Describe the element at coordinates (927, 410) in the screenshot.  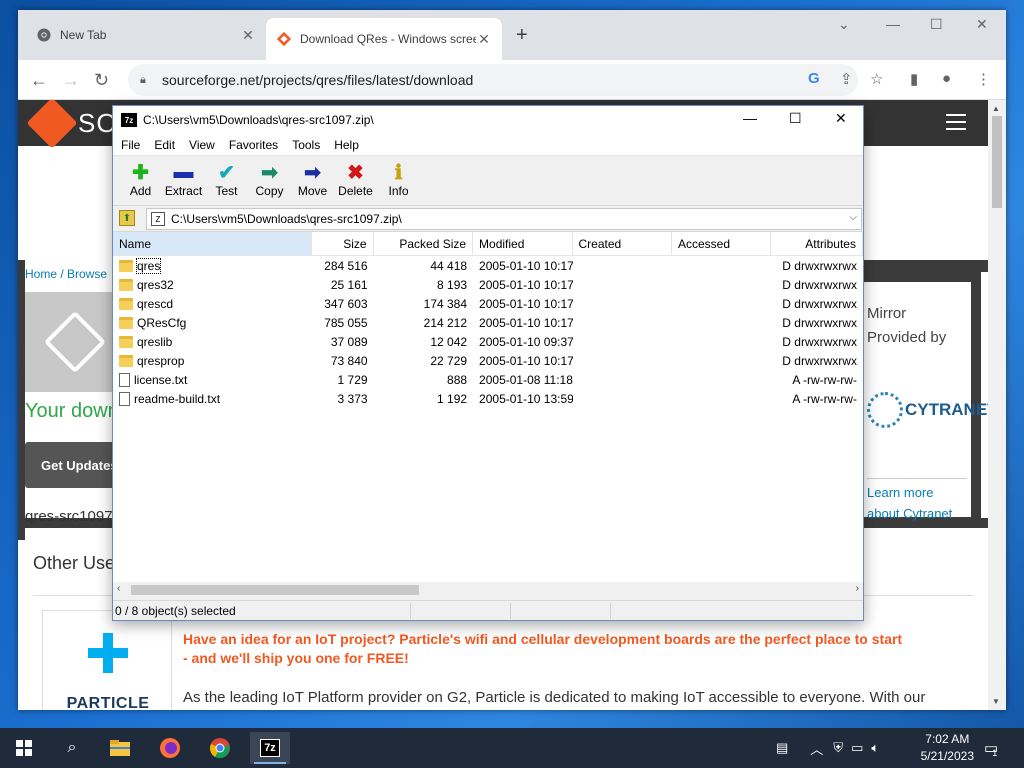
I see `cytranet-logo: CYTRANET` at that location.